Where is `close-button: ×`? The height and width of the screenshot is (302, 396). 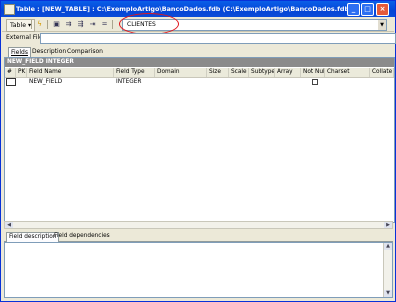 close-button: × is located at coordinates (382, 9).